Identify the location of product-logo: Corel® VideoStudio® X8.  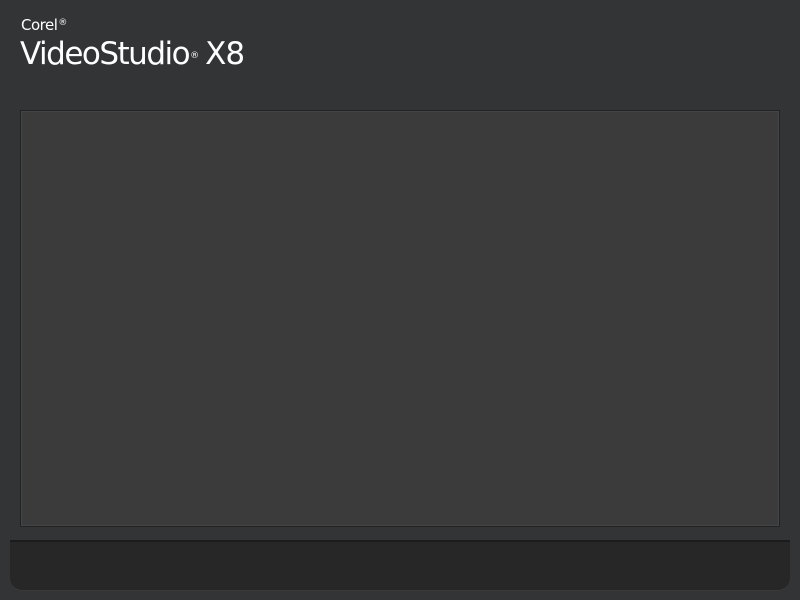
(150, 45).